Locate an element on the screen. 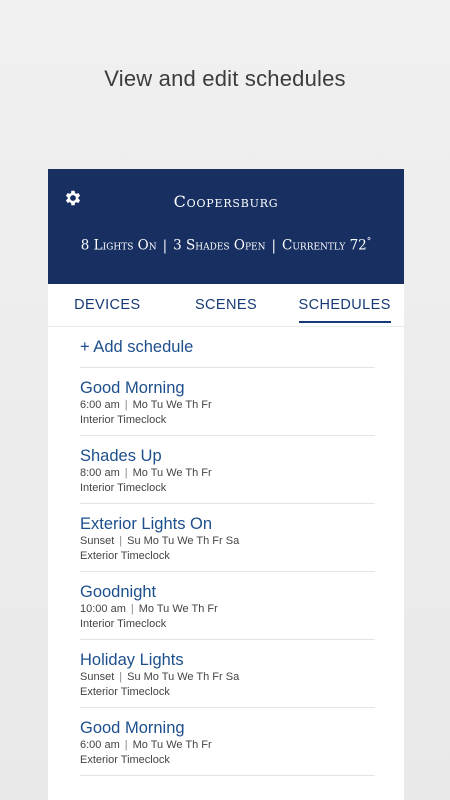 Image resolution: width=450 pixels, height=800 pixels. tab-devices: DEVICES is located at coordinates (107, 305).